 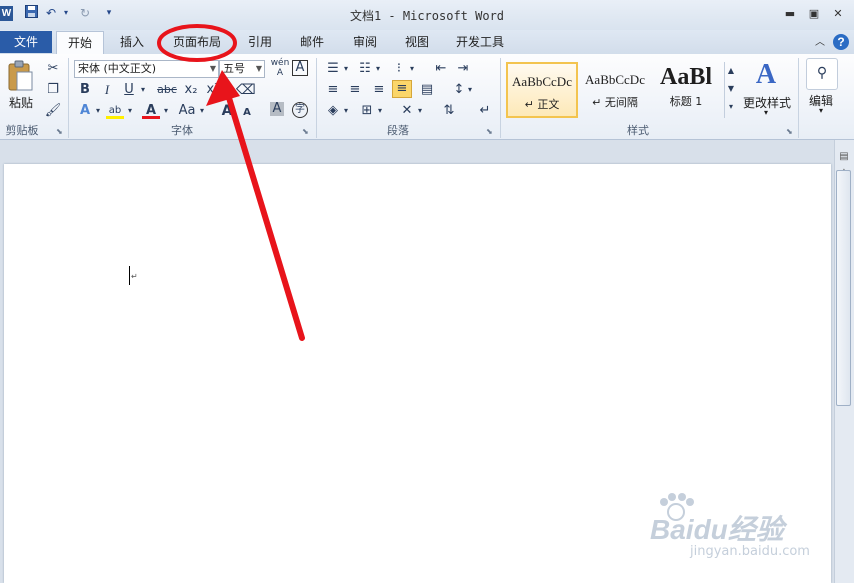 I want to click on arrow-head, so click(x=223, y=88).